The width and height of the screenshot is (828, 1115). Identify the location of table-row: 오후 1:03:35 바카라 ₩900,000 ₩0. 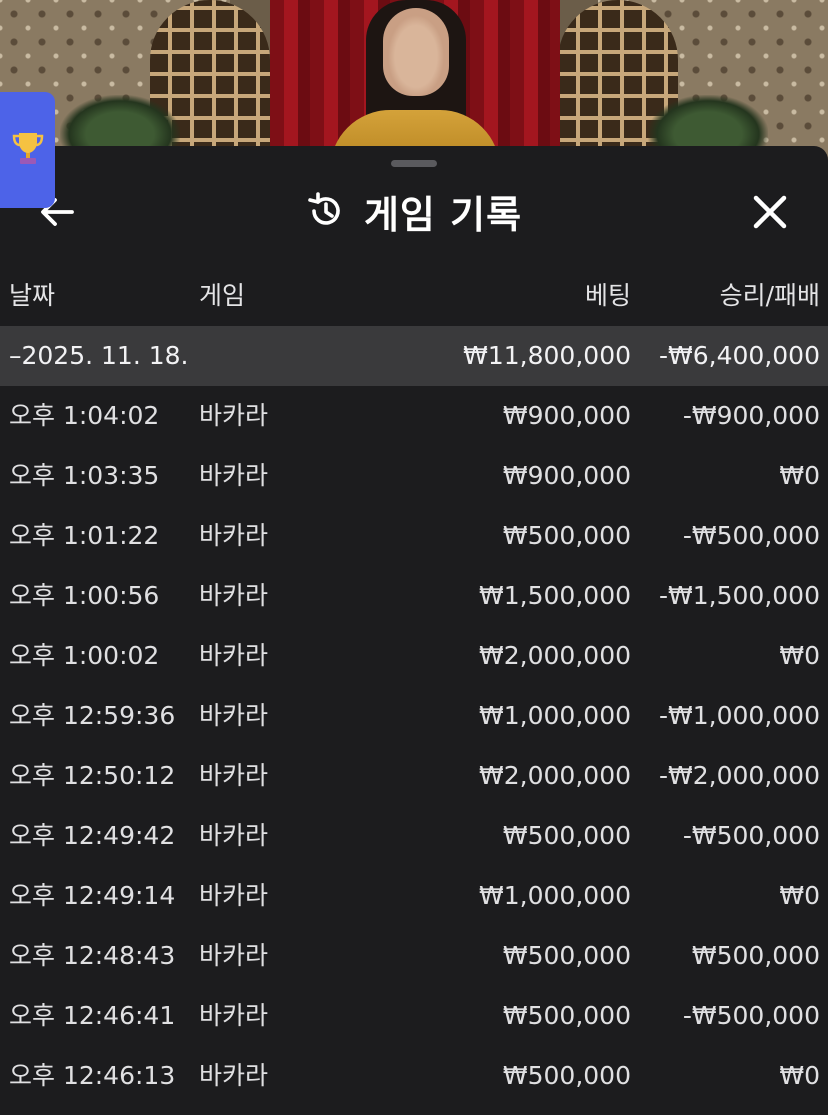
(414, 476).